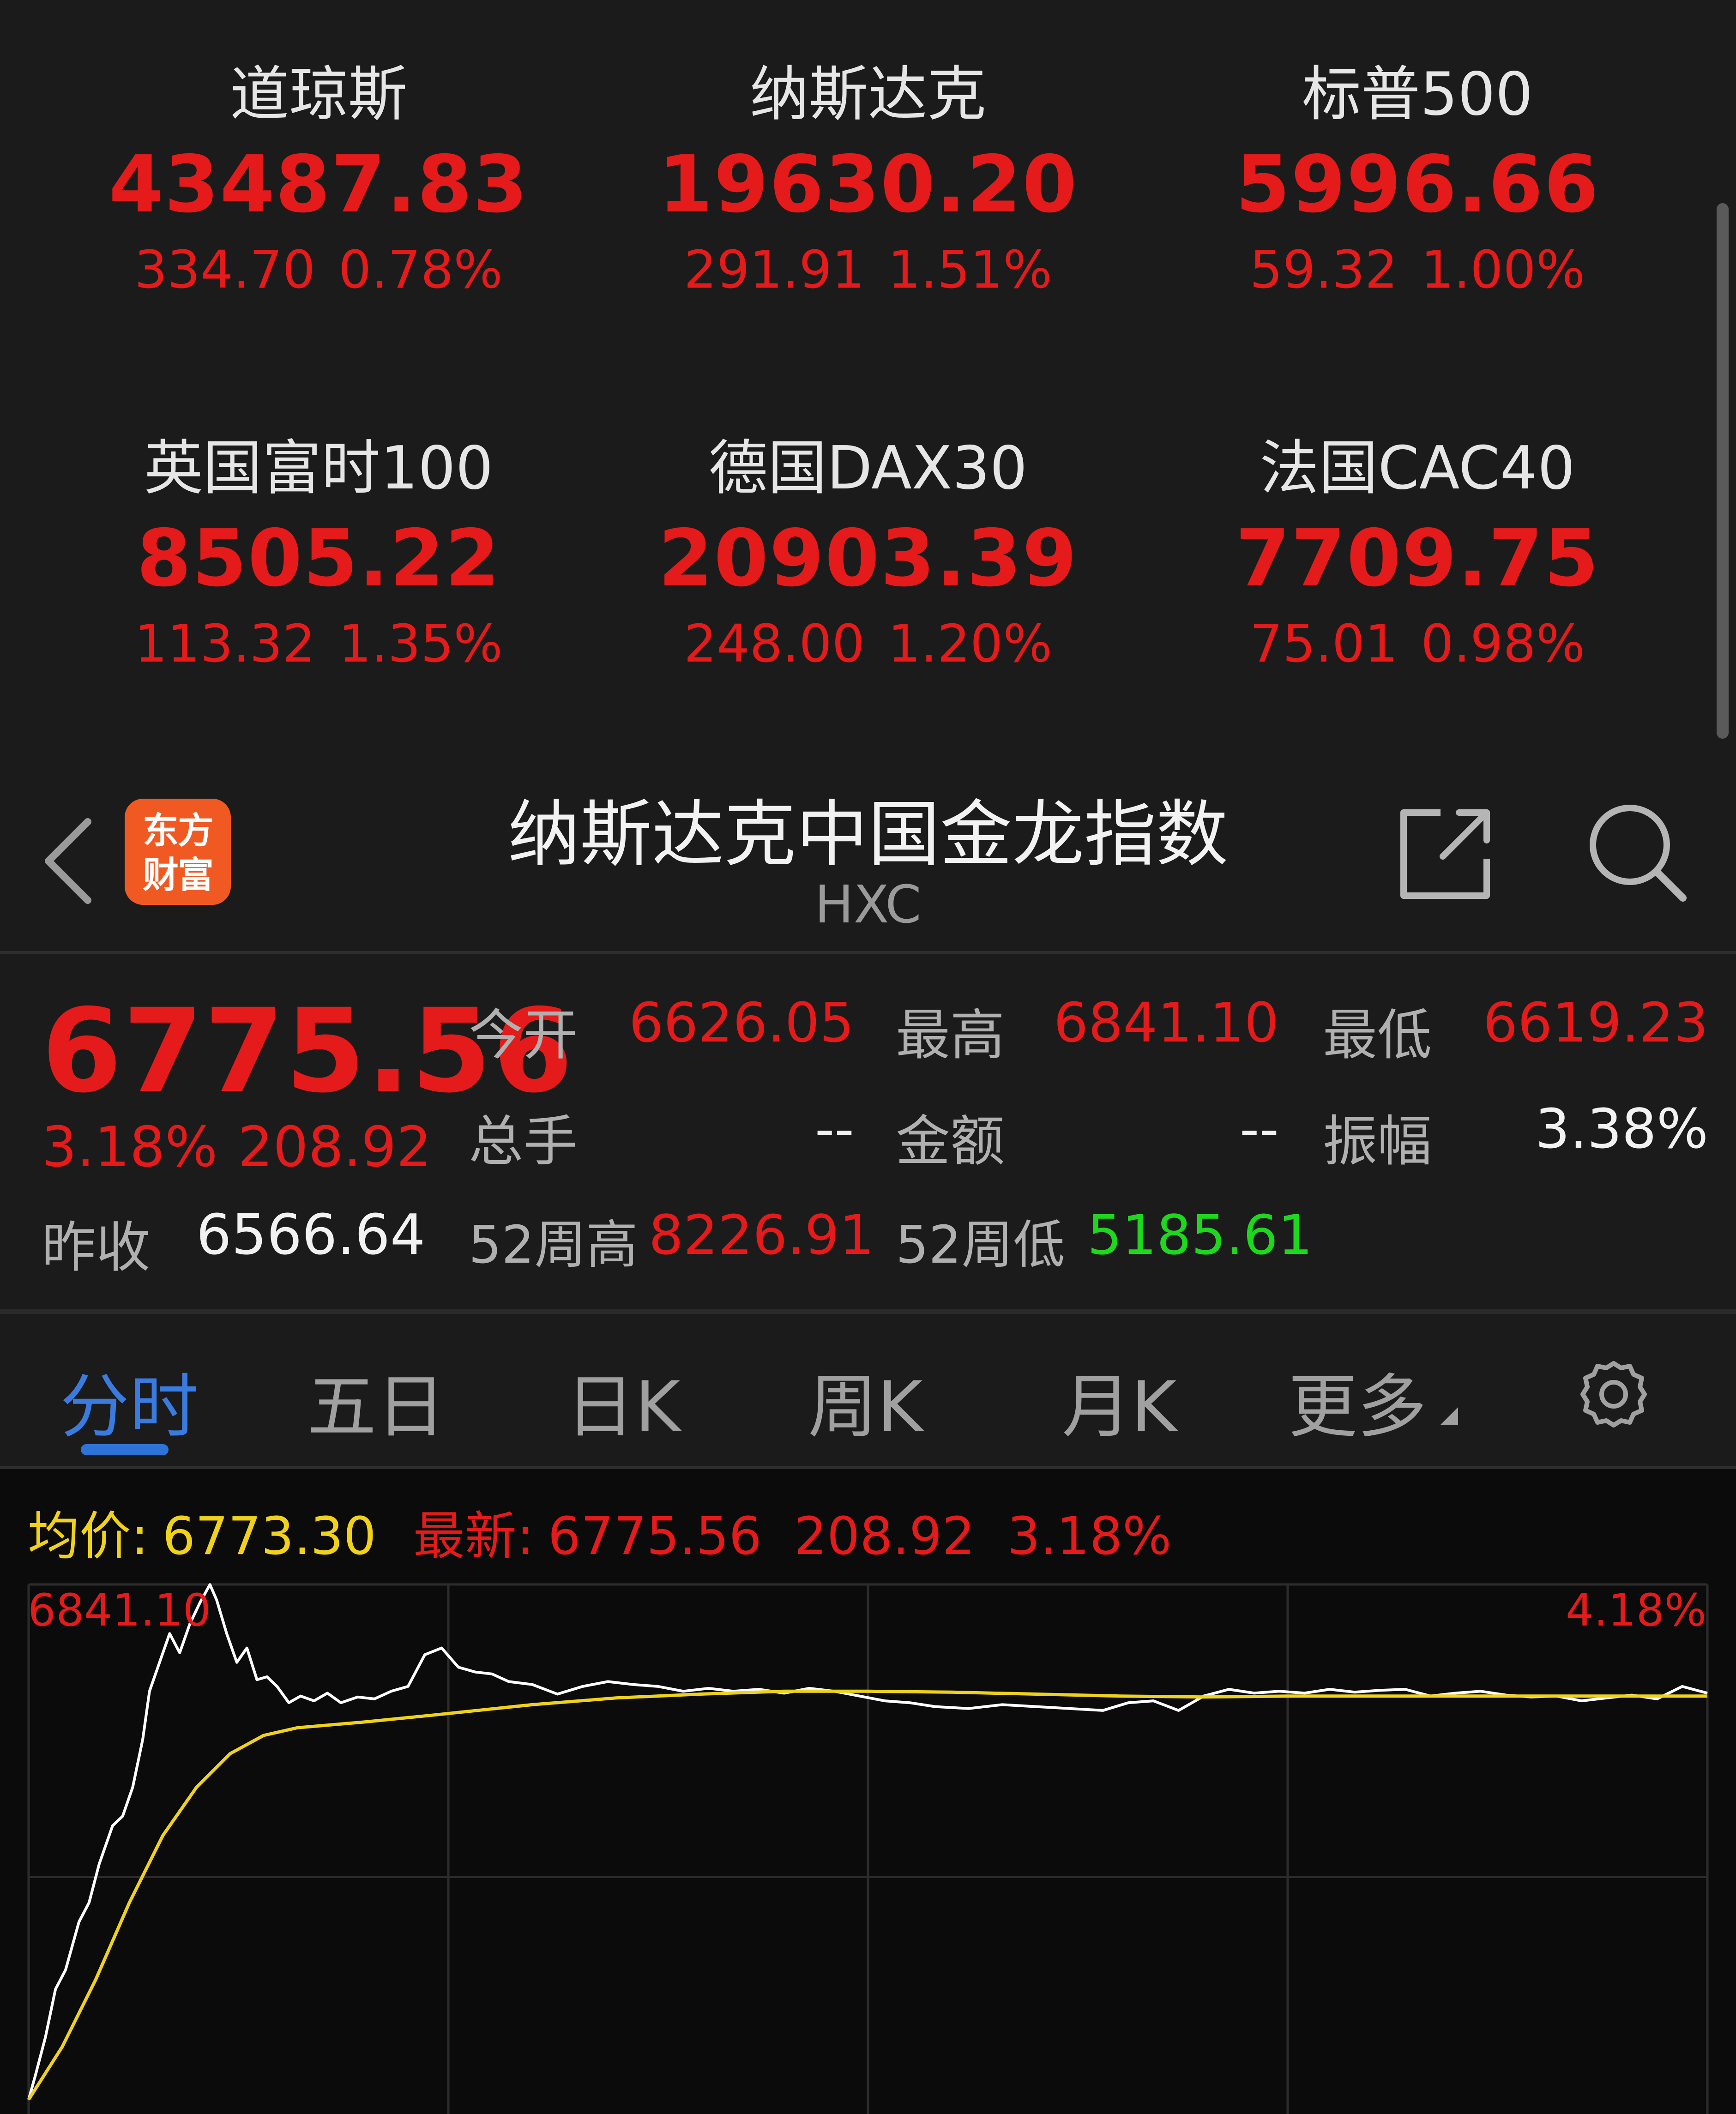  Describe the element at coordinates (318, 644) in the screenshot. I see `index-change: 113.32 1.35%` at that location.